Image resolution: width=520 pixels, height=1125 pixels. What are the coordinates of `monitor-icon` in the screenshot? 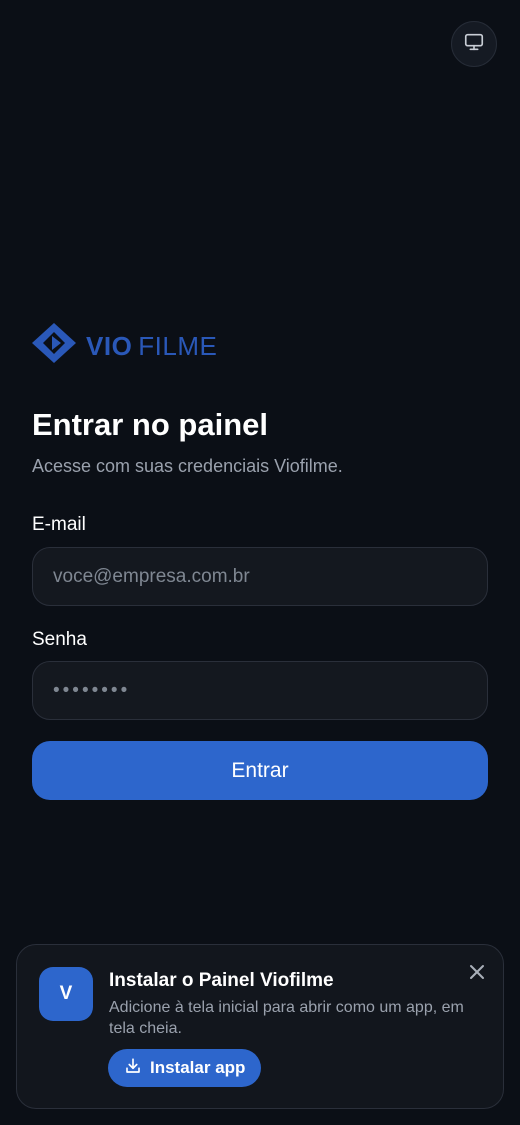 It's located at (474, 44).